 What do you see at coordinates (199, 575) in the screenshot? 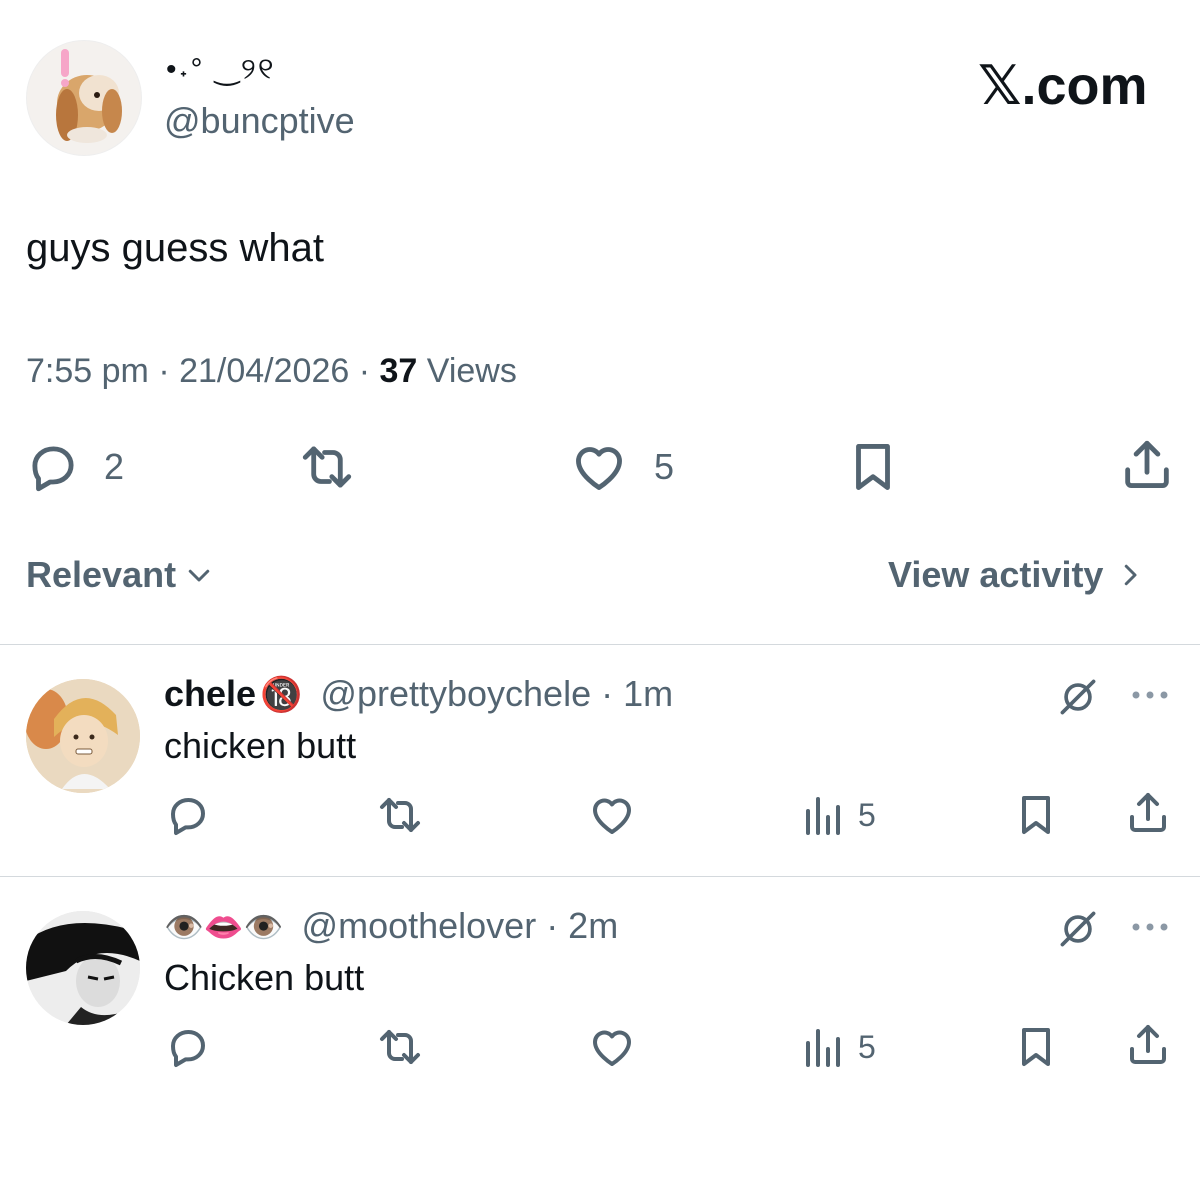
I see `chevron-down-icon` at bounding box center [199, 575].